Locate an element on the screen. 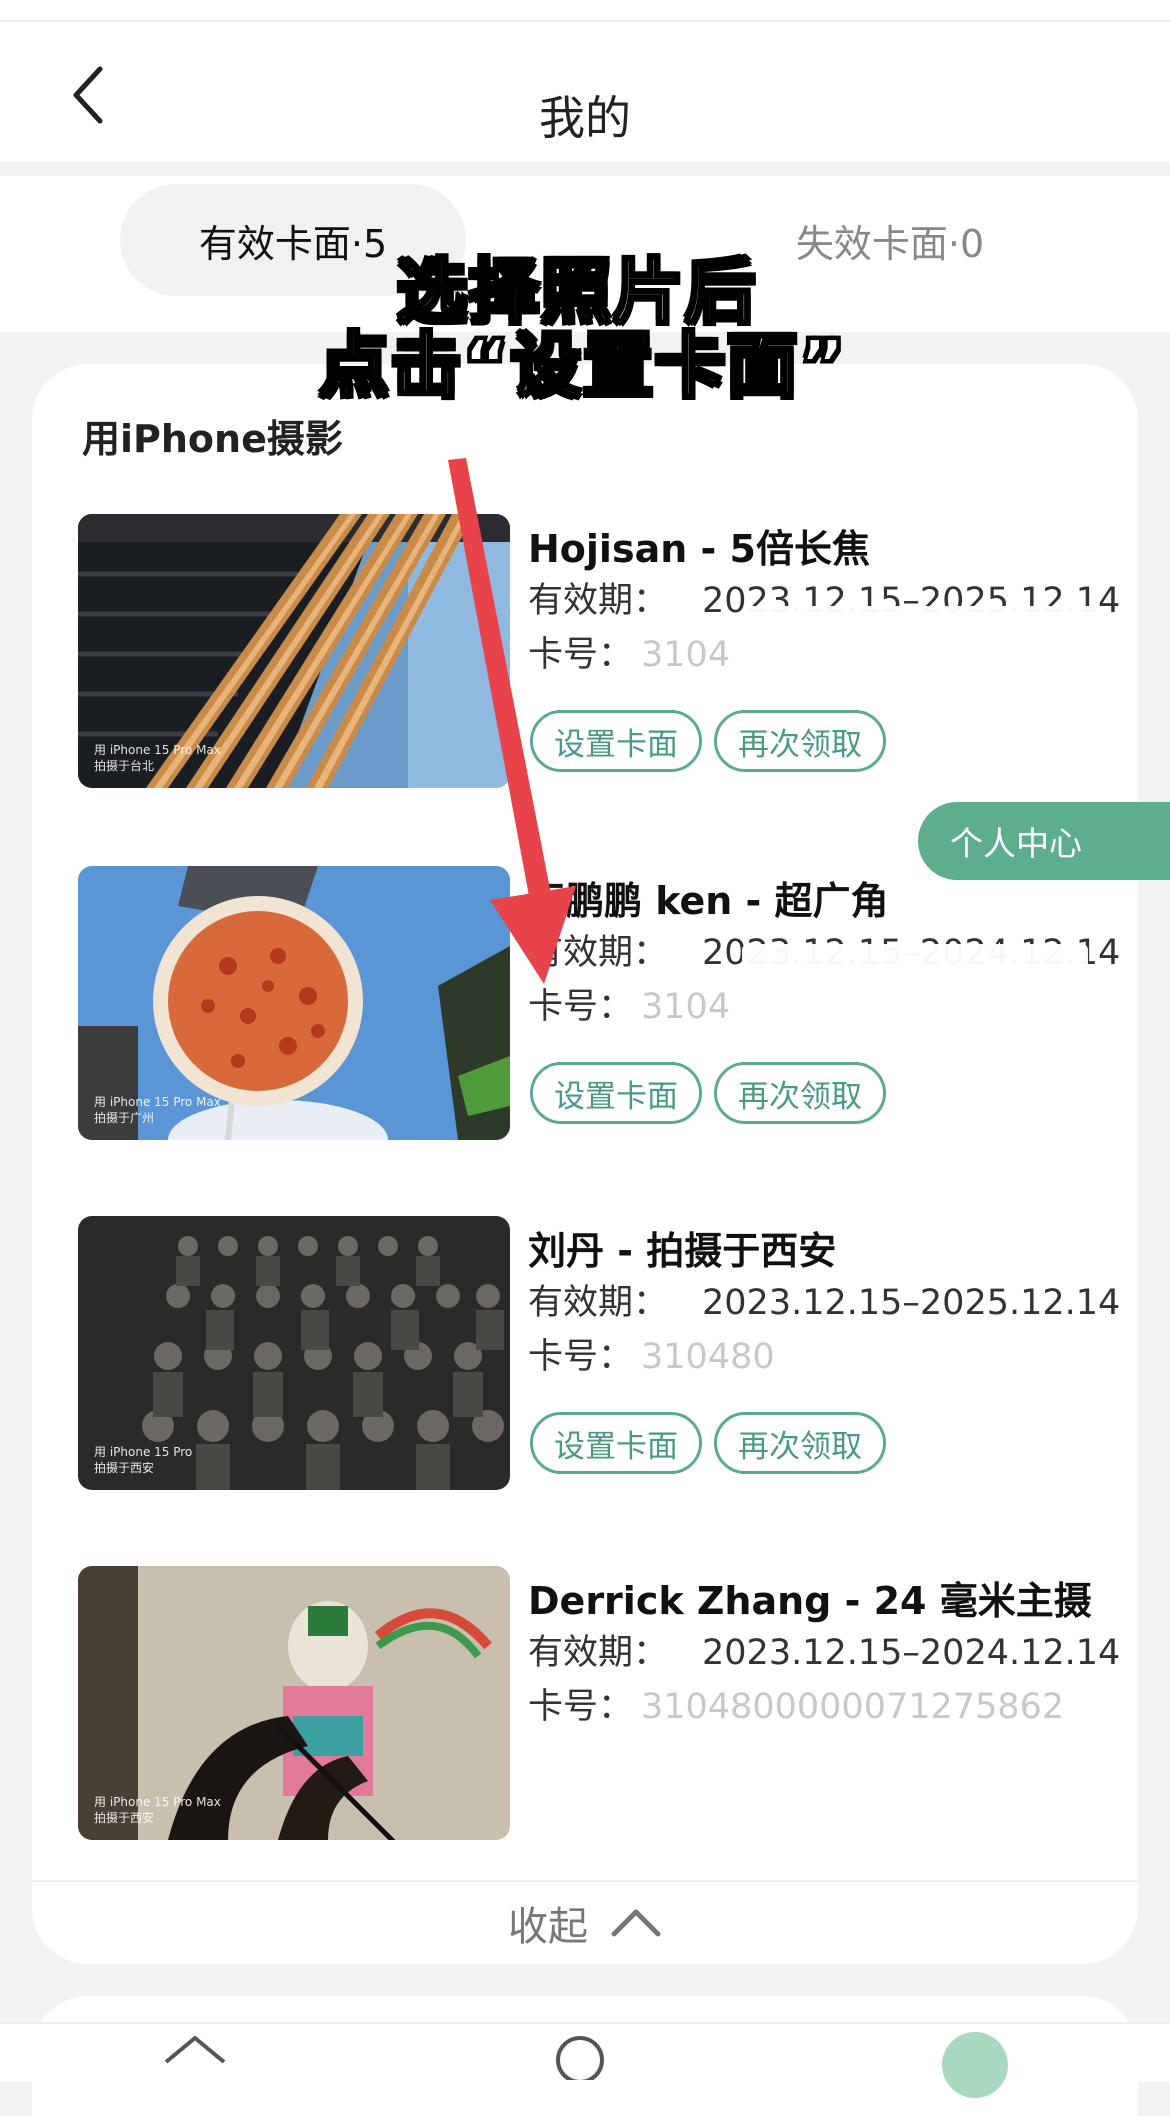 The image size is (1170, 2116). profile-tab-icon is located at coordinates (975, 2065).